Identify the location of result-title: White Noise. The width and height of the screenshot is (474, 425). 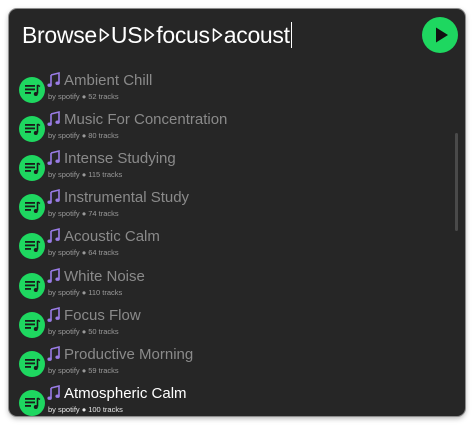
(104, 276).